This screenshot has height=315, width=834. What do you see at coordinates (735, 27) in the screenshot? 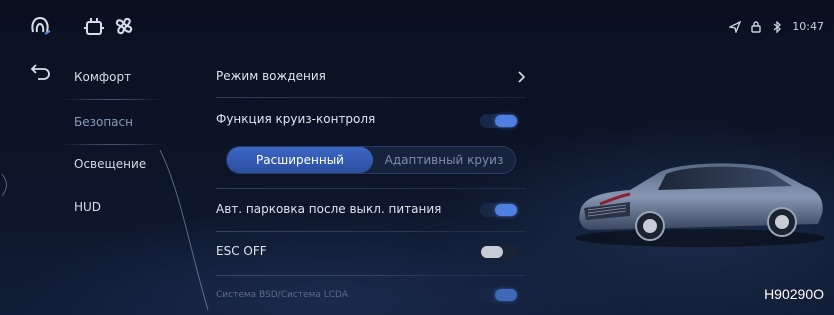
I see `location-arrow-icon` at bounding box center [735, 27].